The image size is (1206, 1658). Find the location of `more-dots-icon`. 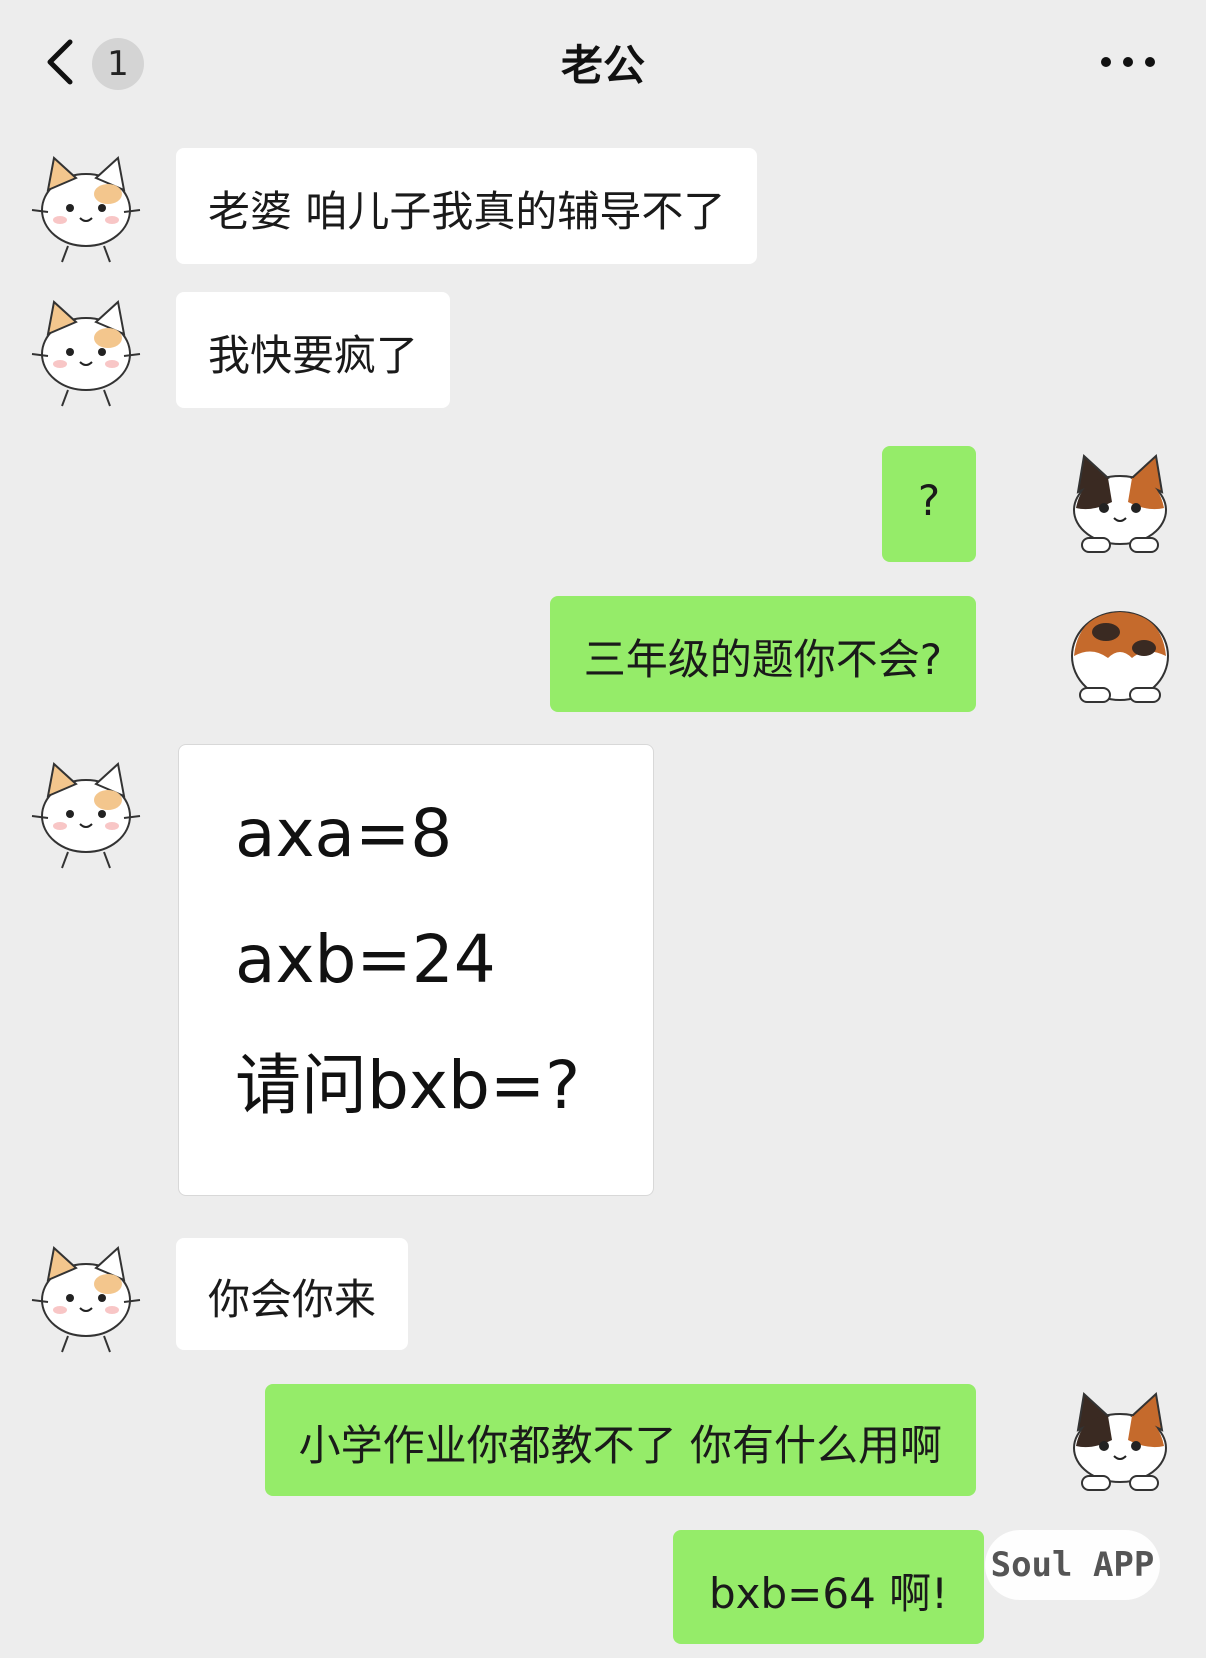

more-dots-icon is located at coordinates (1128, 62).